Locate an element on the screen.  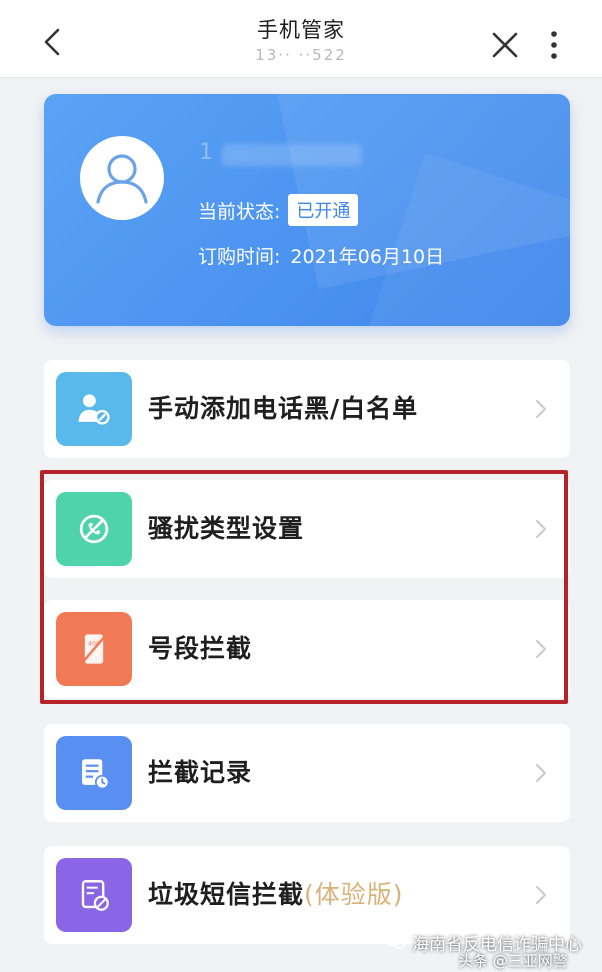
harass-type-icon is located at coordinates (94, 529).